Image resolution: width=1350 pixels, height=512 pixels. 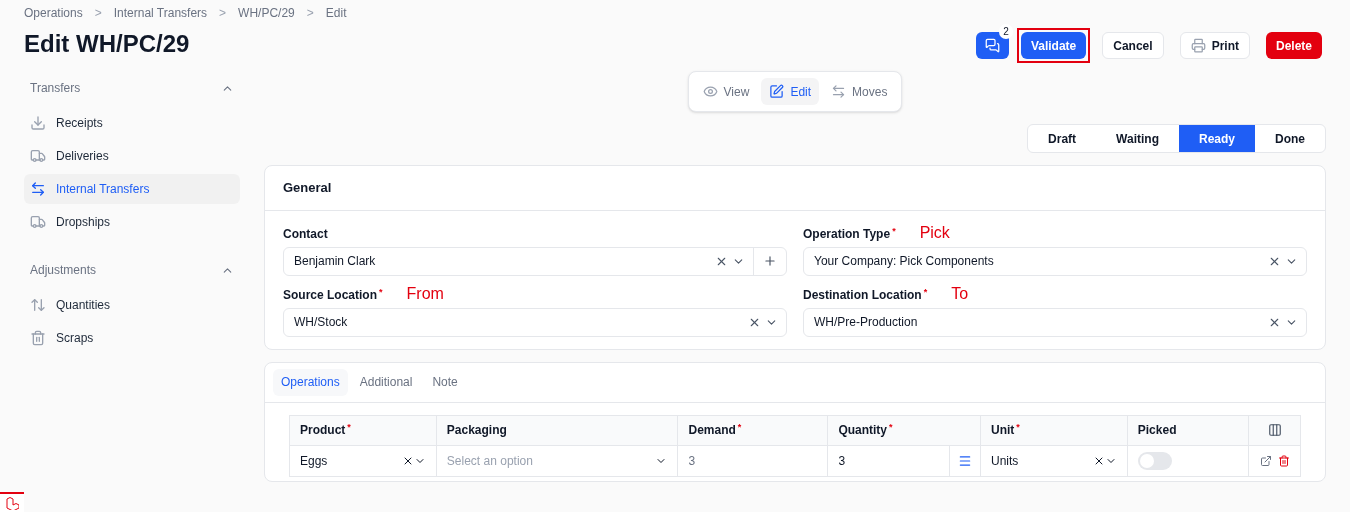 I want to click on status-step: Waiting, so click(x=1137, y=138).